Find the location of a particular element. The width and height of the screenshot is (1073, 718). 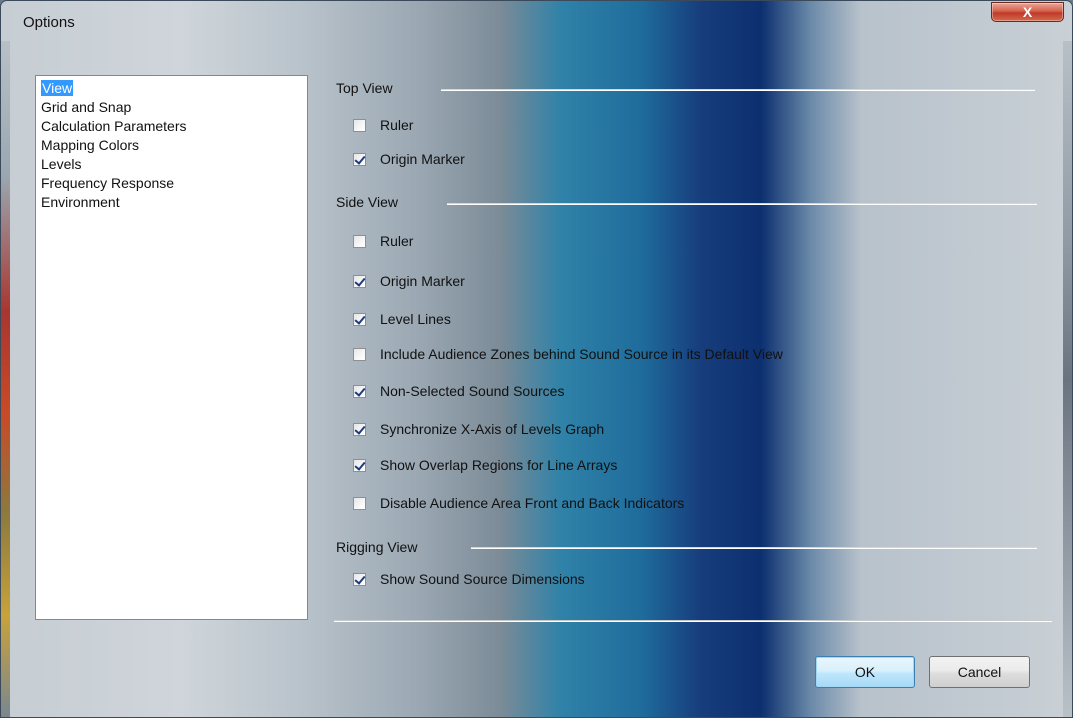

nav-item-grid-and-snap: Grid and Snap is located at coordinates (173, 107).